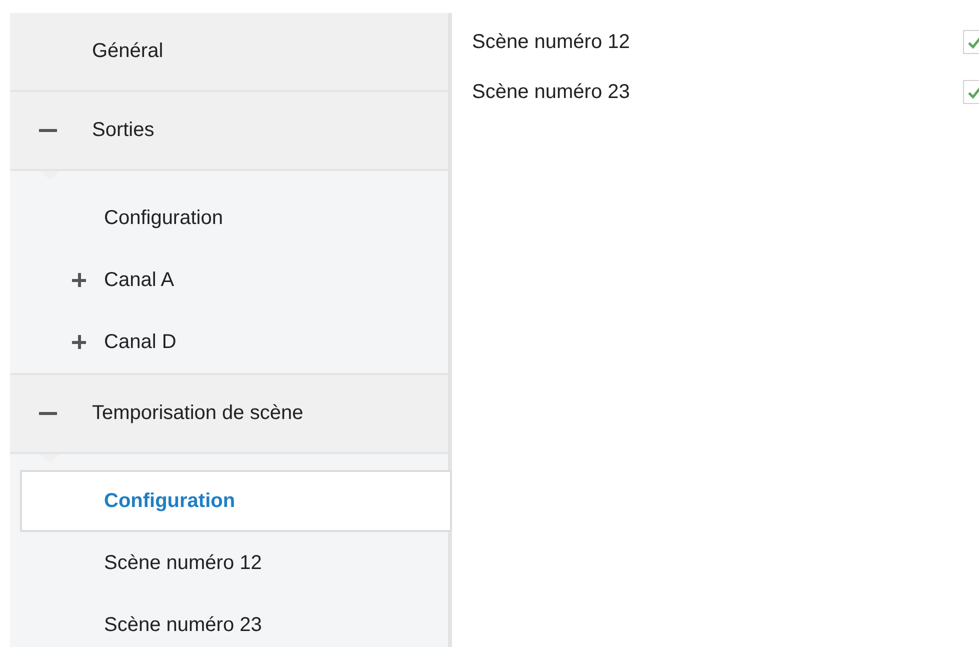  Describe the element at coordinates (229, 280) in the screenshot. I see `sidebar-item: Canal A` at that location.